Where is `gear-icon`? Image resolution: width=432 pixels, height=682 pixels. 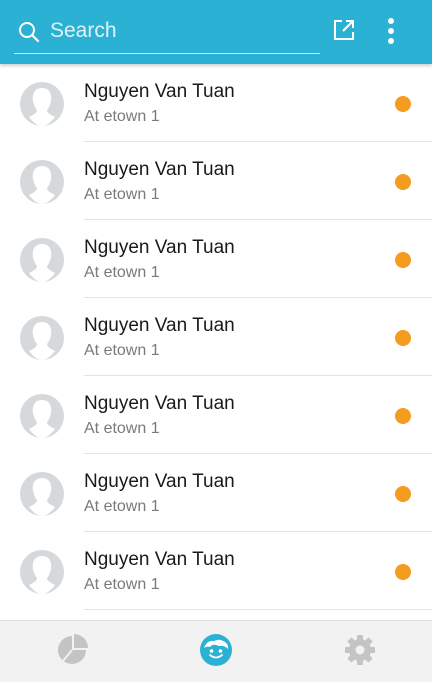
gear-icon is located at coordinates (360, 650).